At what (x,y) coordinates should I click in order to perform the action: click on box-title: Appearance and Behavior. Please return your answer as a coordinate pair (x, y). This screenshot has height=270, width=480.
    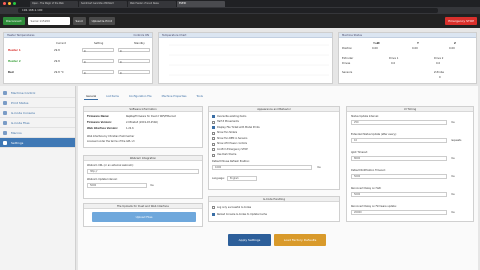
    Looking at the image, I should click on (274, 109).